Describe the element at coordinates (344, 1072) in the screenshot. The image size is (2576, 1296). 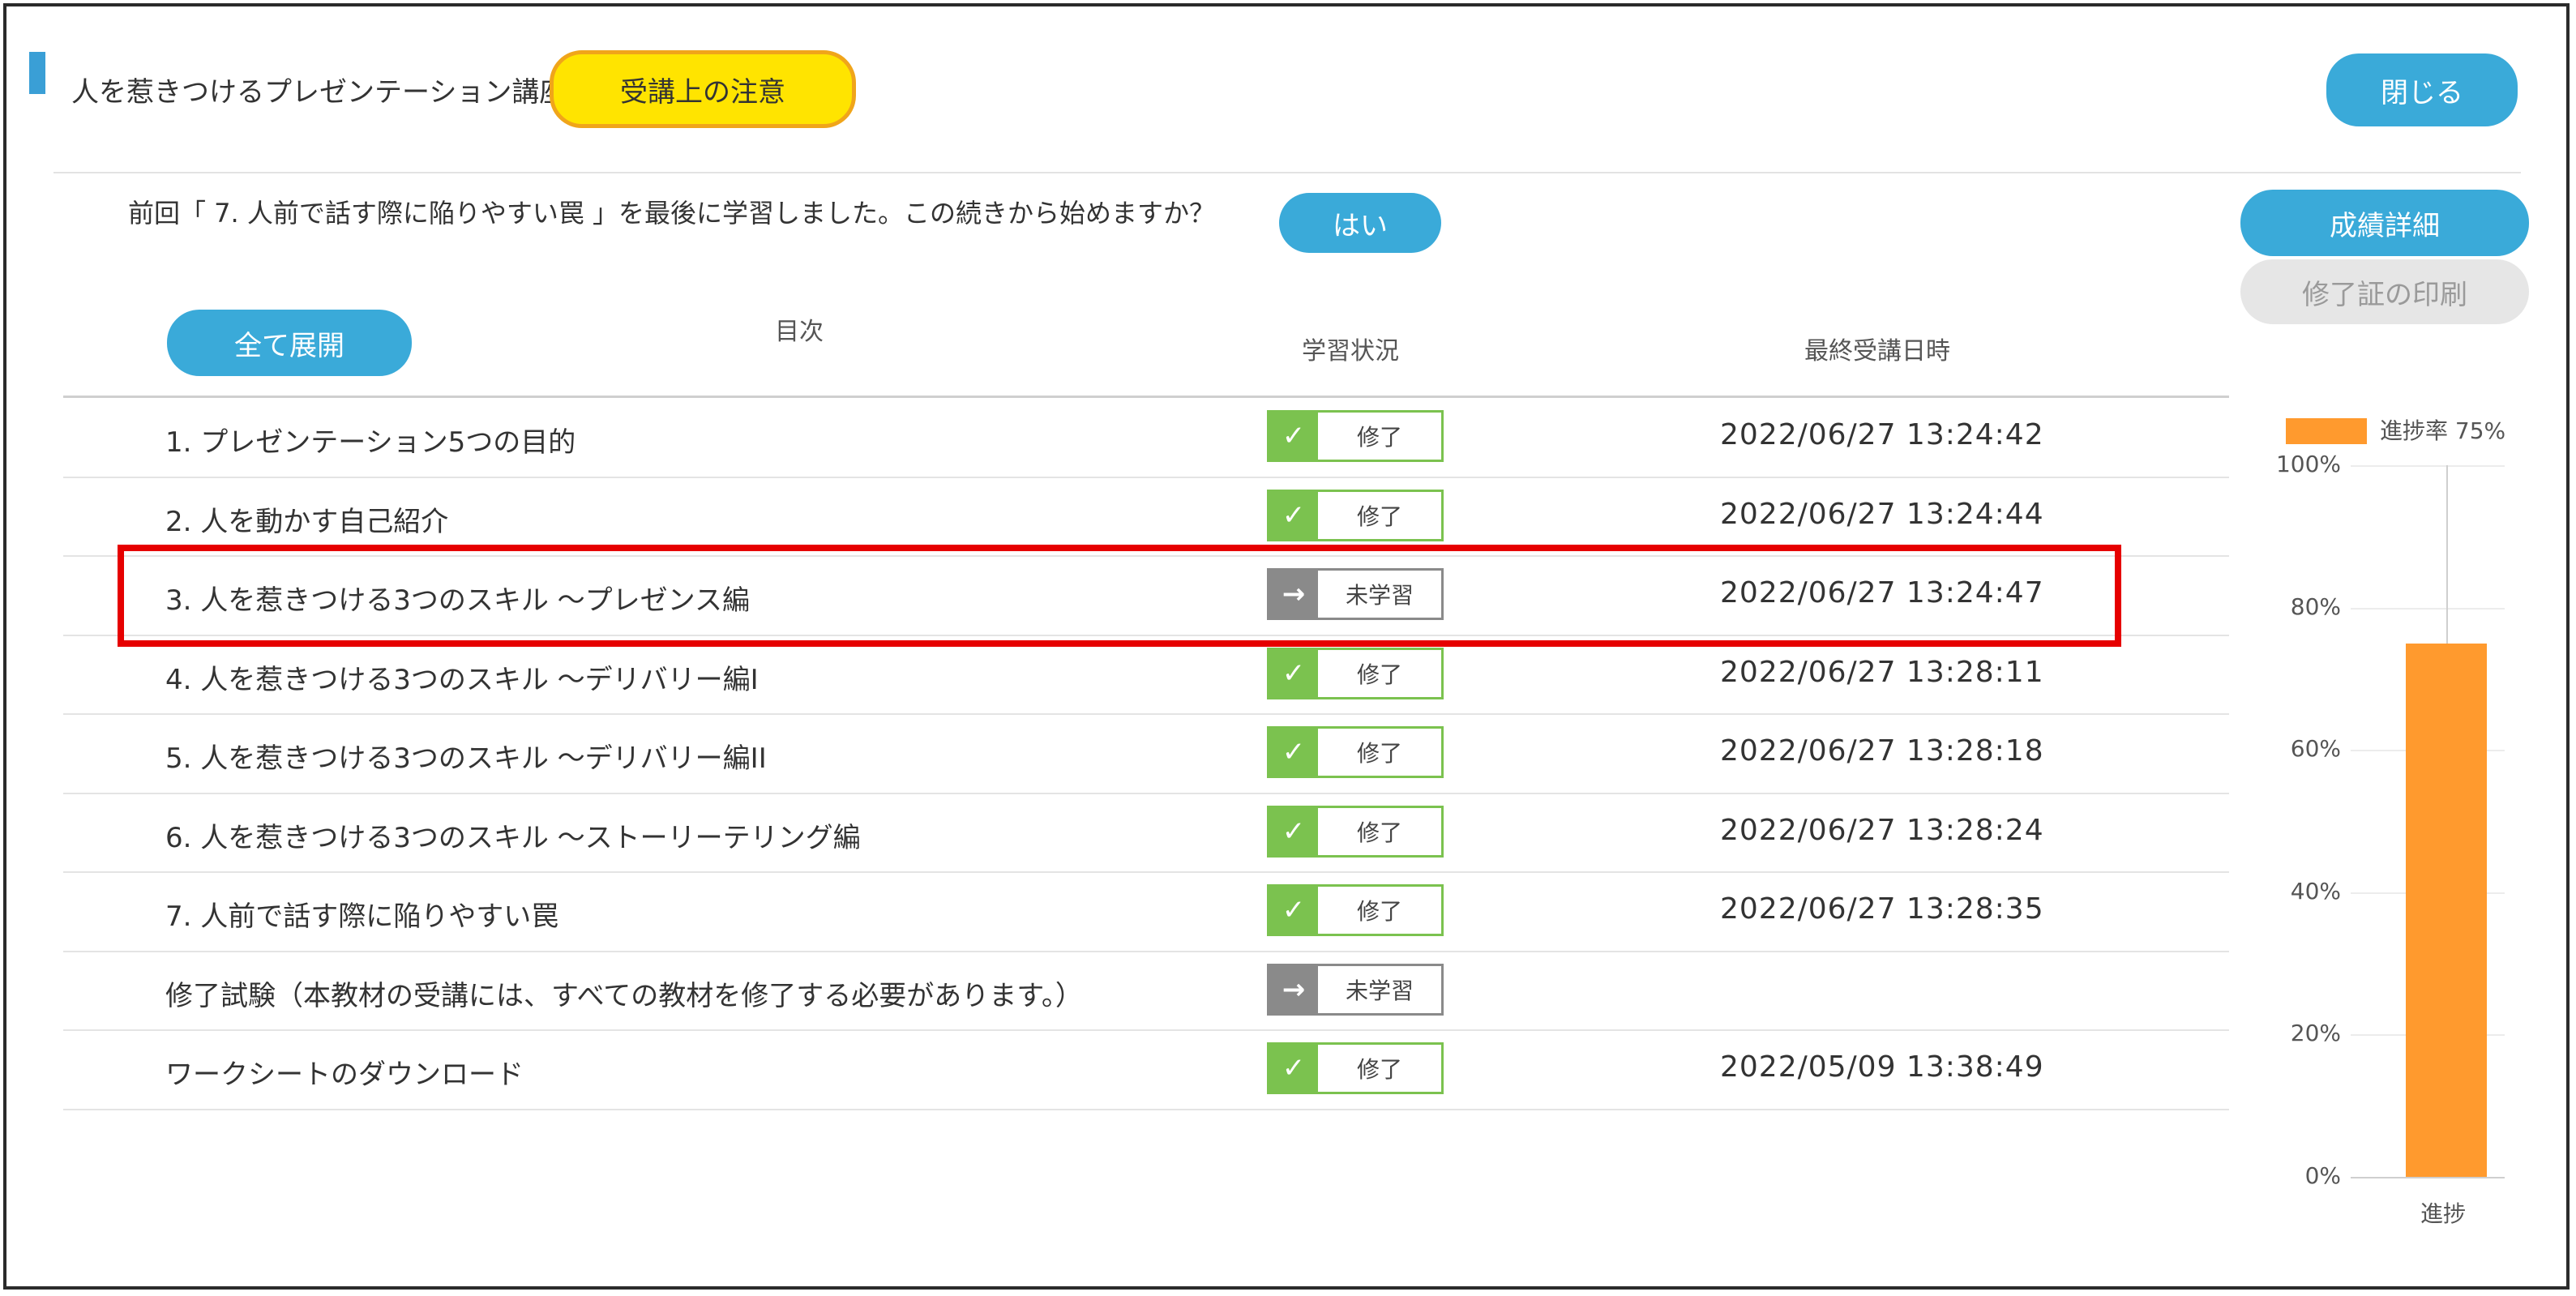
I see `row-title: ワークシートのダウンロード` at that location.